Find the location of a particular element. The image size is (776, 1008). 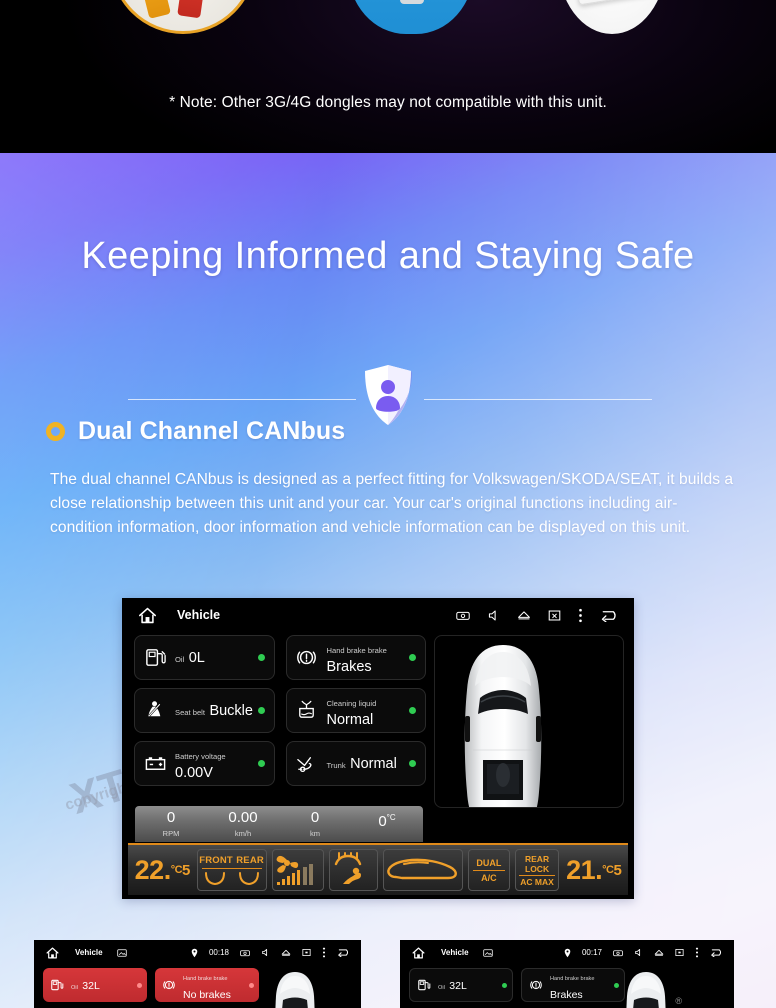

passenger-temperature-display: 21. °C 5 is located at coordinates (593, 870).